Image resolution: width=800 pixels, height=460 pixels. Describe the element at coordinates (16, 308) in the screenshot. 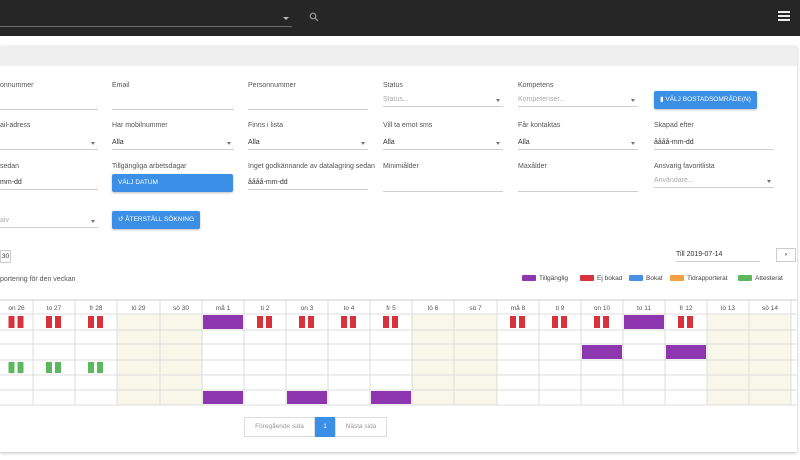

I see `day-header: on 26` at that location.